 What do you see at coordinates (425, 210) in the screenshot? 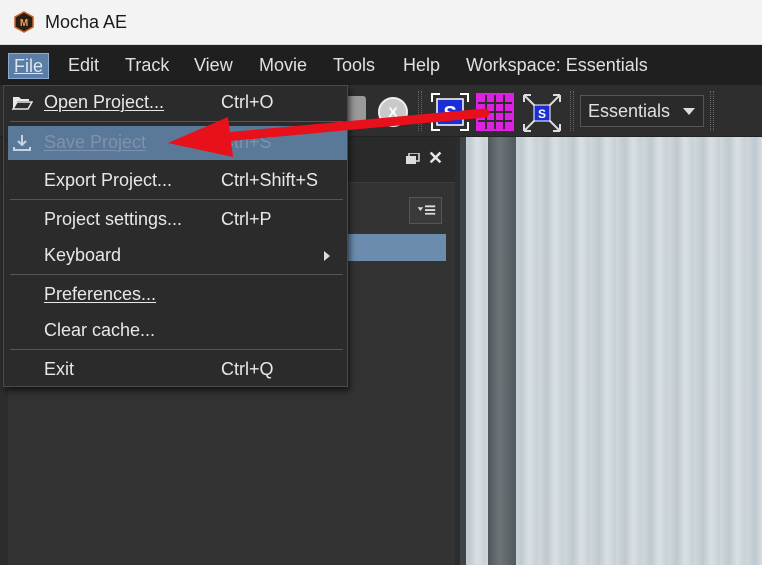
I see `panel-menu-icon` at bounding box center [425, 210].